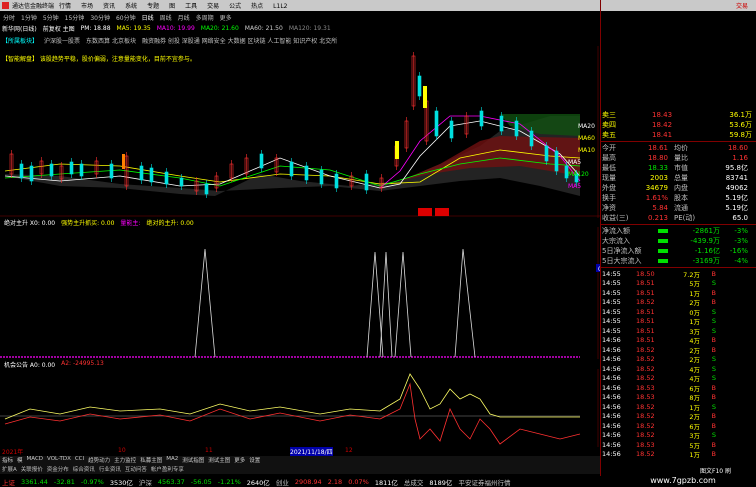  What do you see at coordinates (35, 460) in the screenshot?
I see `indicator-tab-2: MACD` at bounding box center [35, 460].